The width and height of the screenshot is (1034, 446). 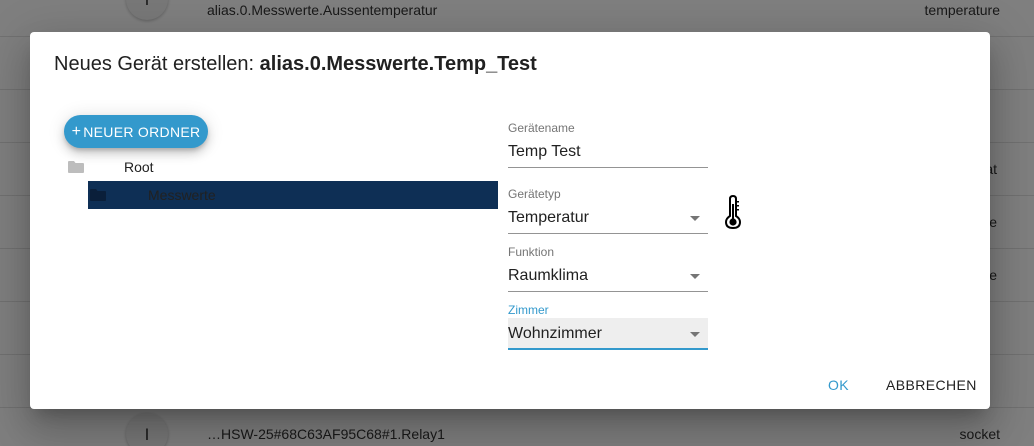 What do you see at coordinates (398, 64) in the screenshot?
I see `dialog-title-id: alias.0.Messwerte.Temp_Test` at bounding box center [398, 64].